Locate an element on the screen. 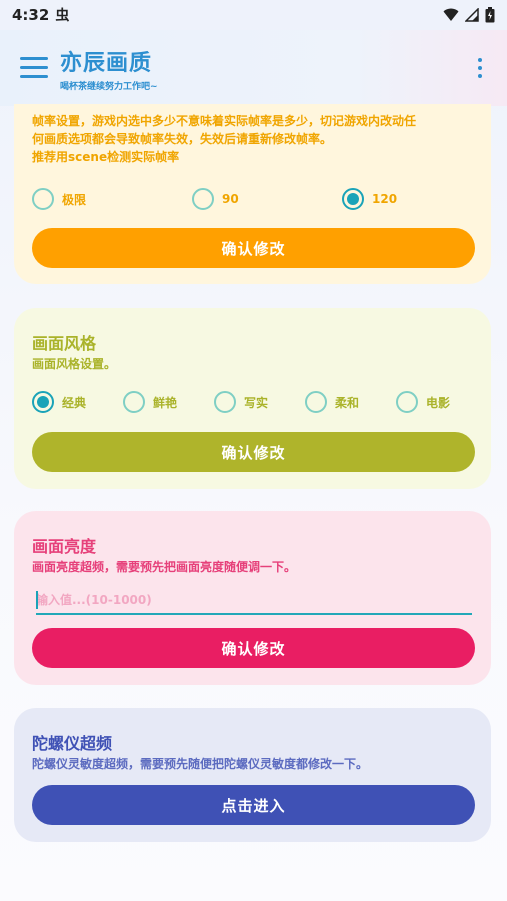  brightness-confirm-button: 确认修改 is located at coordinates (253, 648).